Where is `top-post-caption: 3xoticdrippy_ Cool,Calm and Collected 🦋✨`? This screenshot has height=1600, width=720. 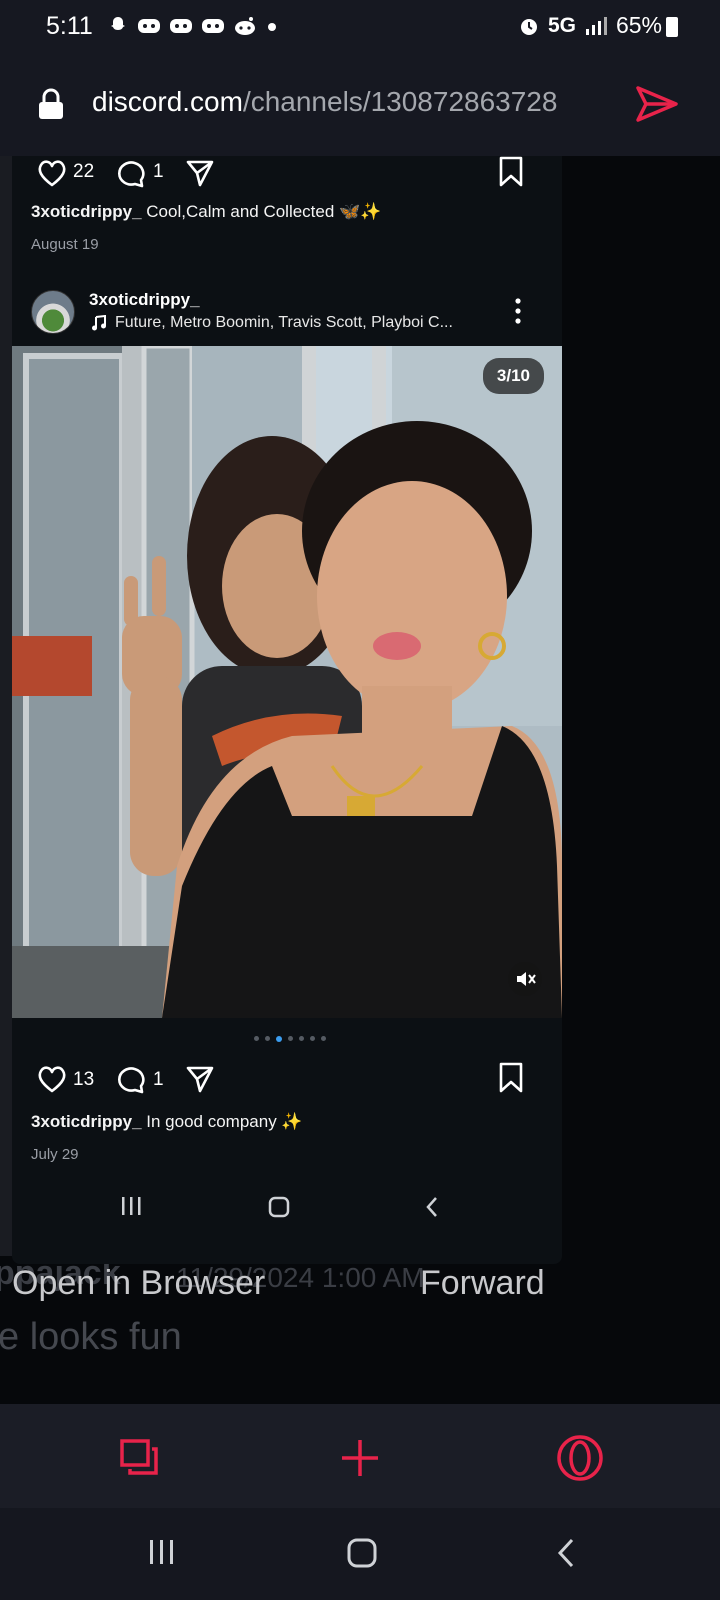
top-post-caption: 3xoticdrippy_ Cool,Calm and Collected 🦋✨ is located at coordinates (206, 212).